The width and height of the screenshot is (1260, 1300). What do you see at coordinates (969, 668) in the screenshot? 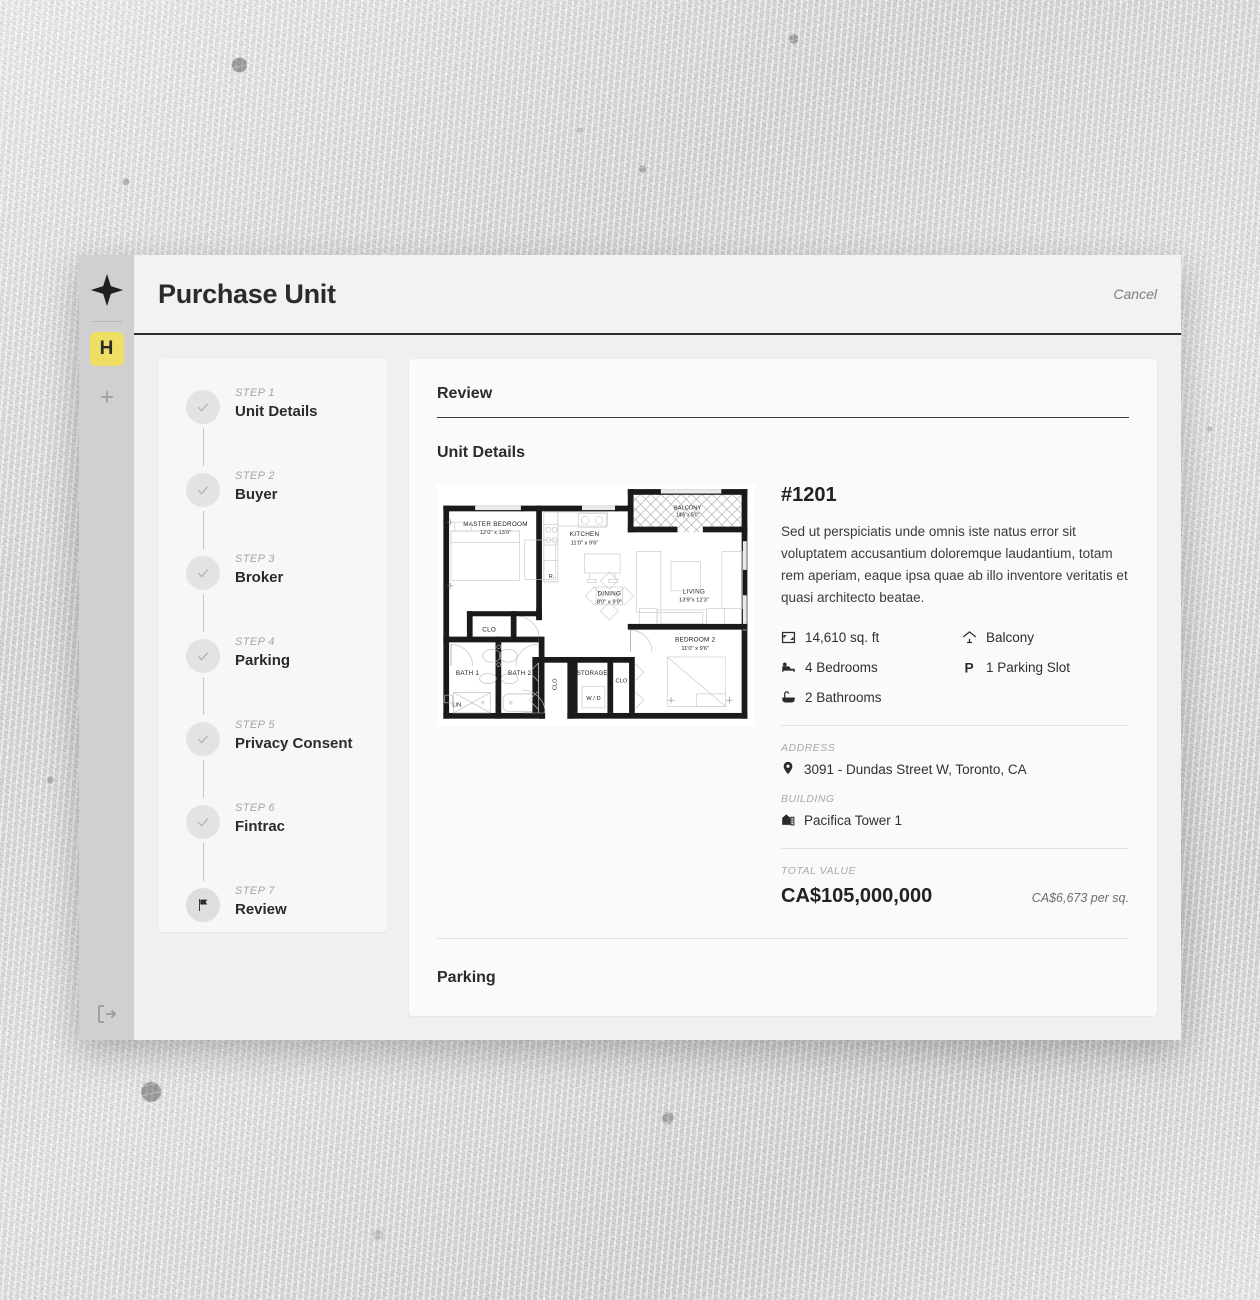
I see `parking-icon: P` at bounding box center [969, 668].